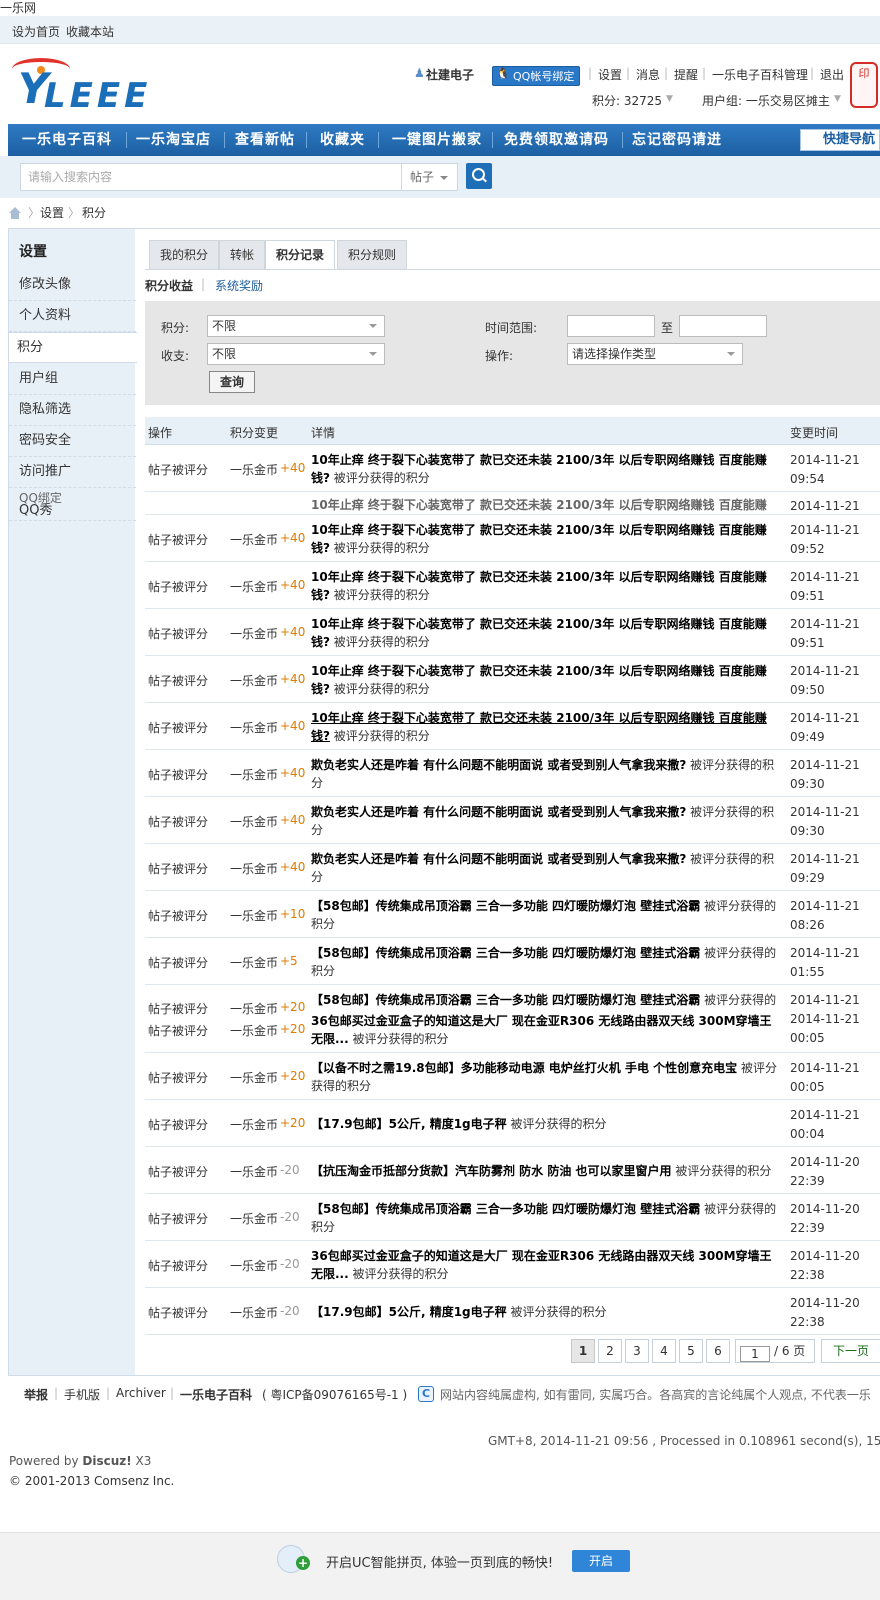 This screenshot has height=1600, width=880. I want to click on sidebar-item-usergroup: 用户组, so click(72, 379).